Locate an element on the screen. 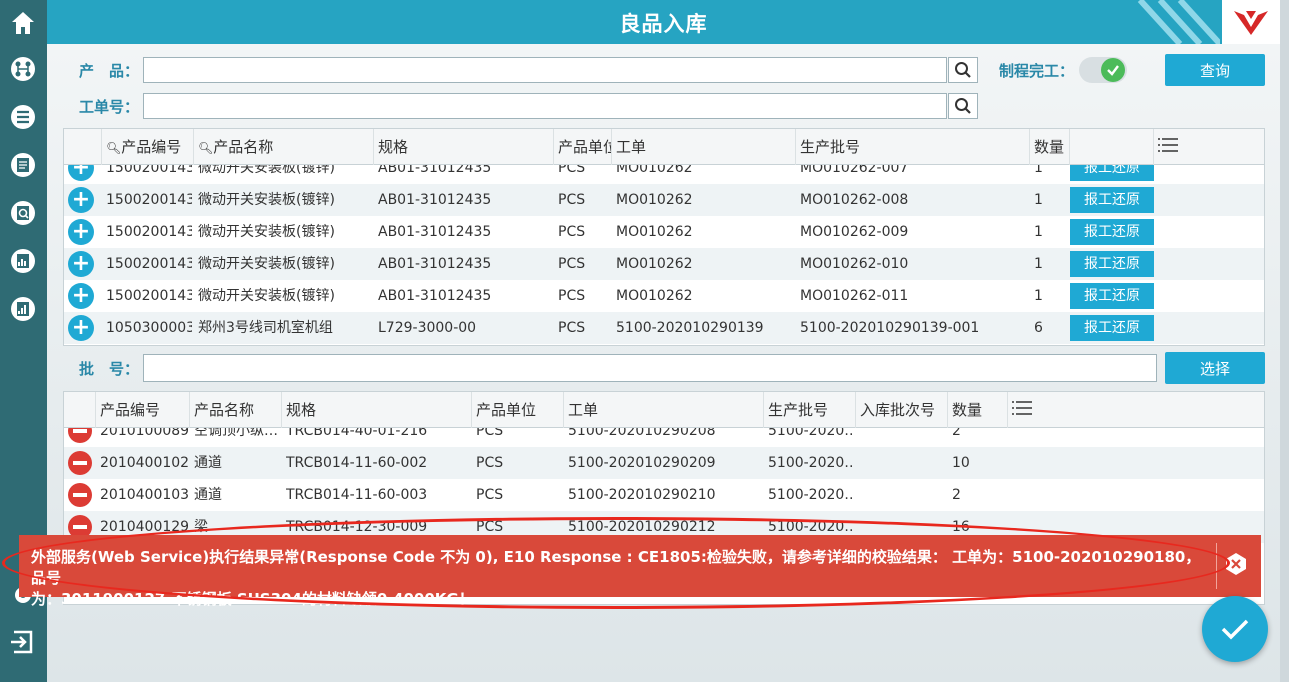  app-header: 良品入库 is located at coordinates (663, 22).